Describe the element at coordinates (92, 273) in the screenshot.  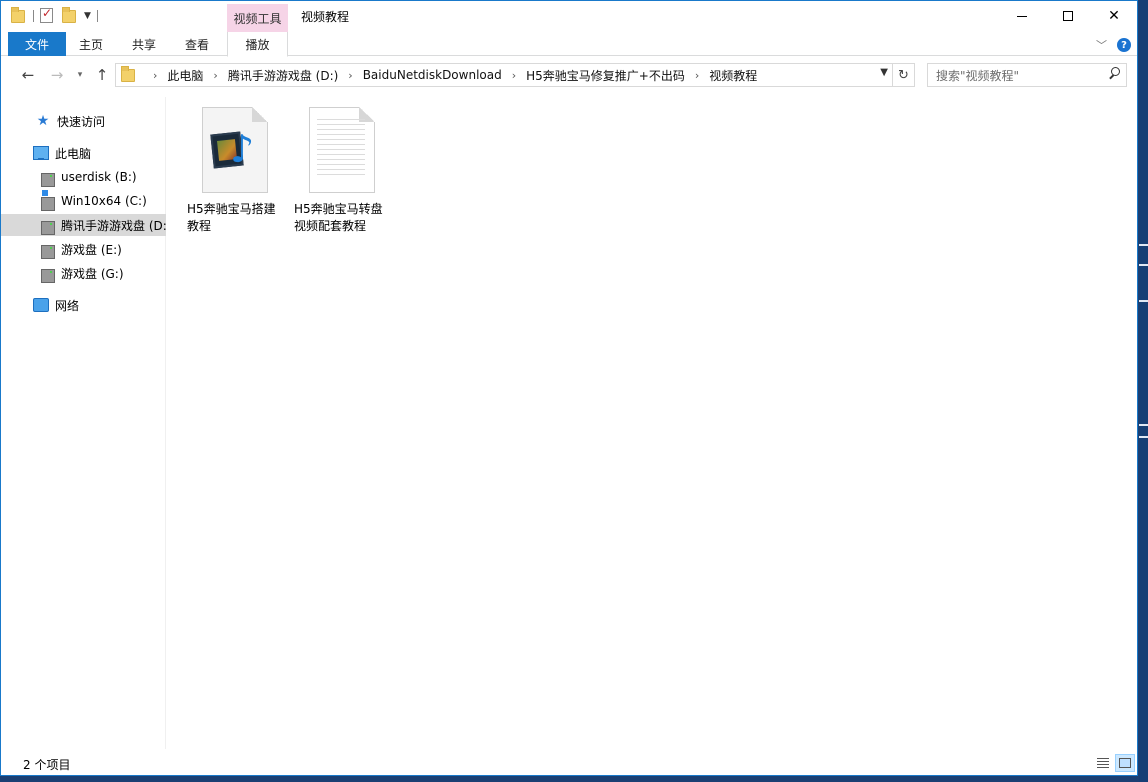
I see `sidebar-item-label: 游戏盘 (G:)` at that location.